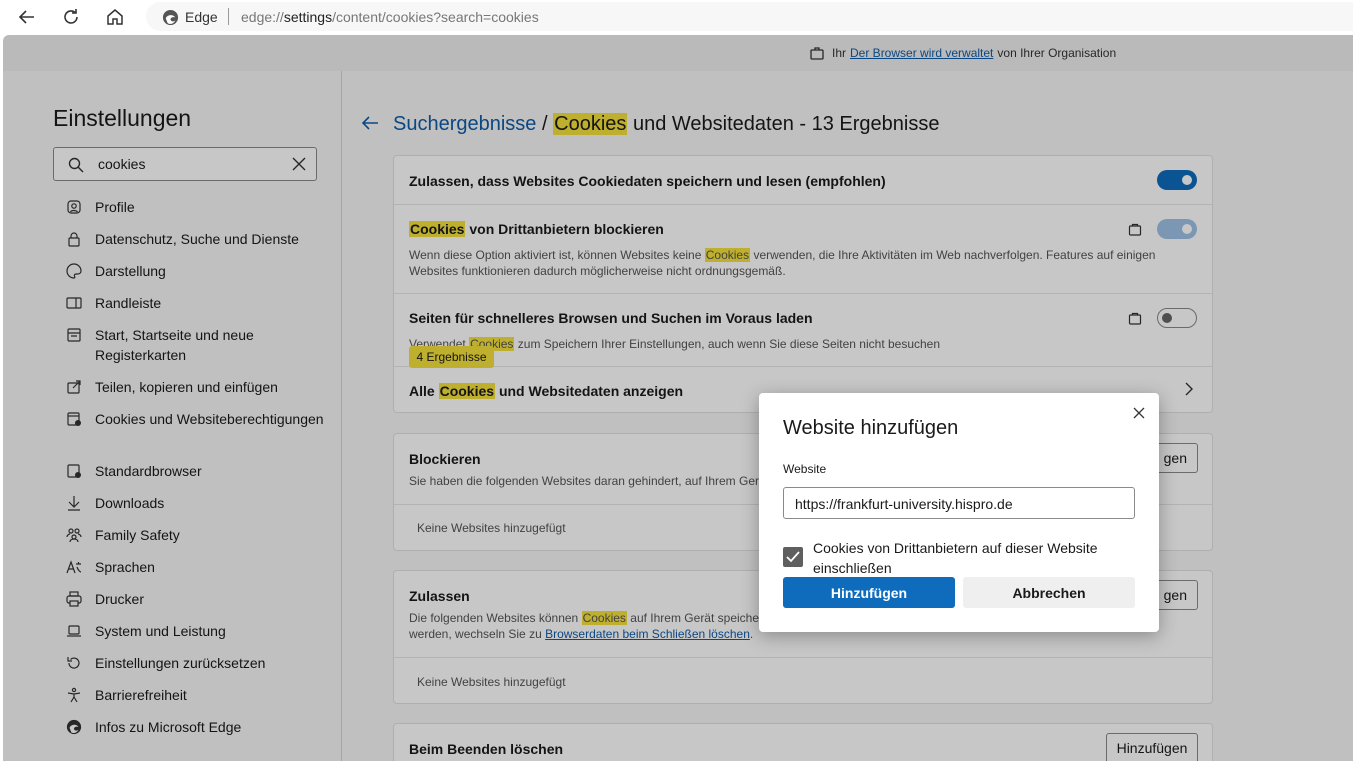  I want to click on url-path: /content/cookies?search=cookies, so click(435, 17).